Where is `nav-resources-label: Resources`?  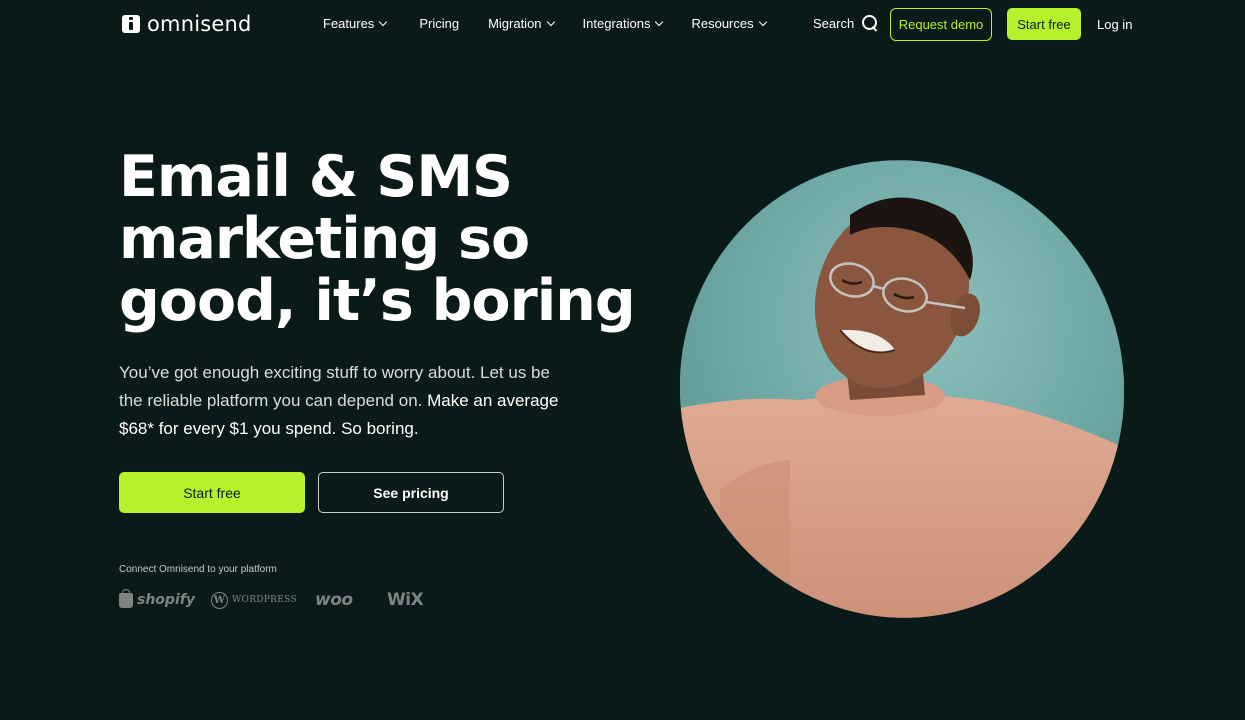
nav-resources-label: Resources is located at coordinates (722, 23).